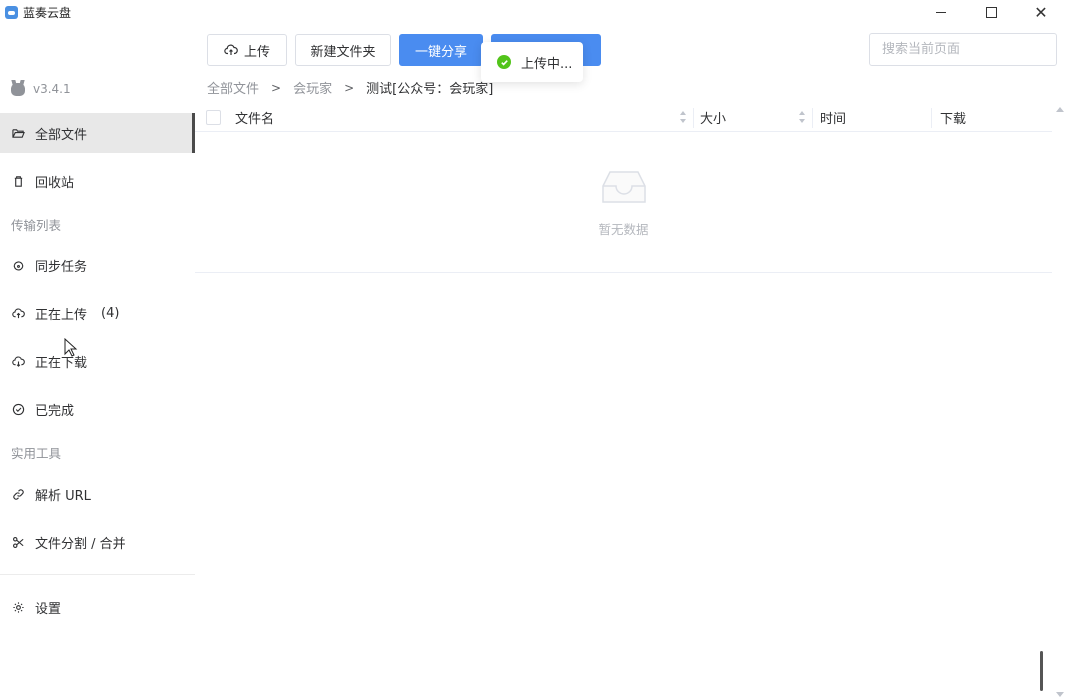 Image resolution: width=1066 pixels, height=699 pixels. I want to click on scroll-thumb, so click(1041, 671).